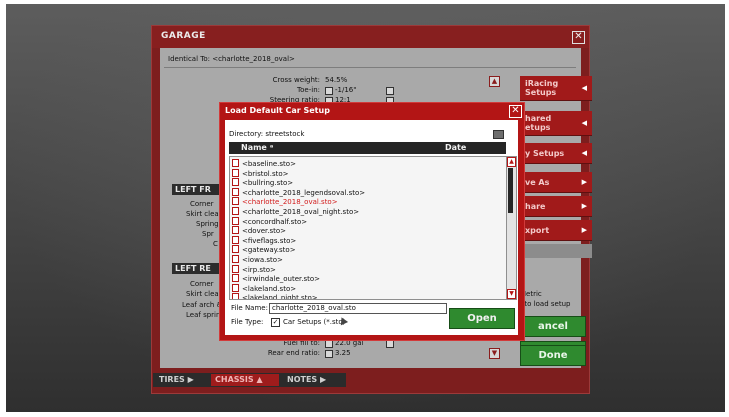 This screenshot has height=417, width=729. I want to click on scrollbar-thumb, so click(510, 190).